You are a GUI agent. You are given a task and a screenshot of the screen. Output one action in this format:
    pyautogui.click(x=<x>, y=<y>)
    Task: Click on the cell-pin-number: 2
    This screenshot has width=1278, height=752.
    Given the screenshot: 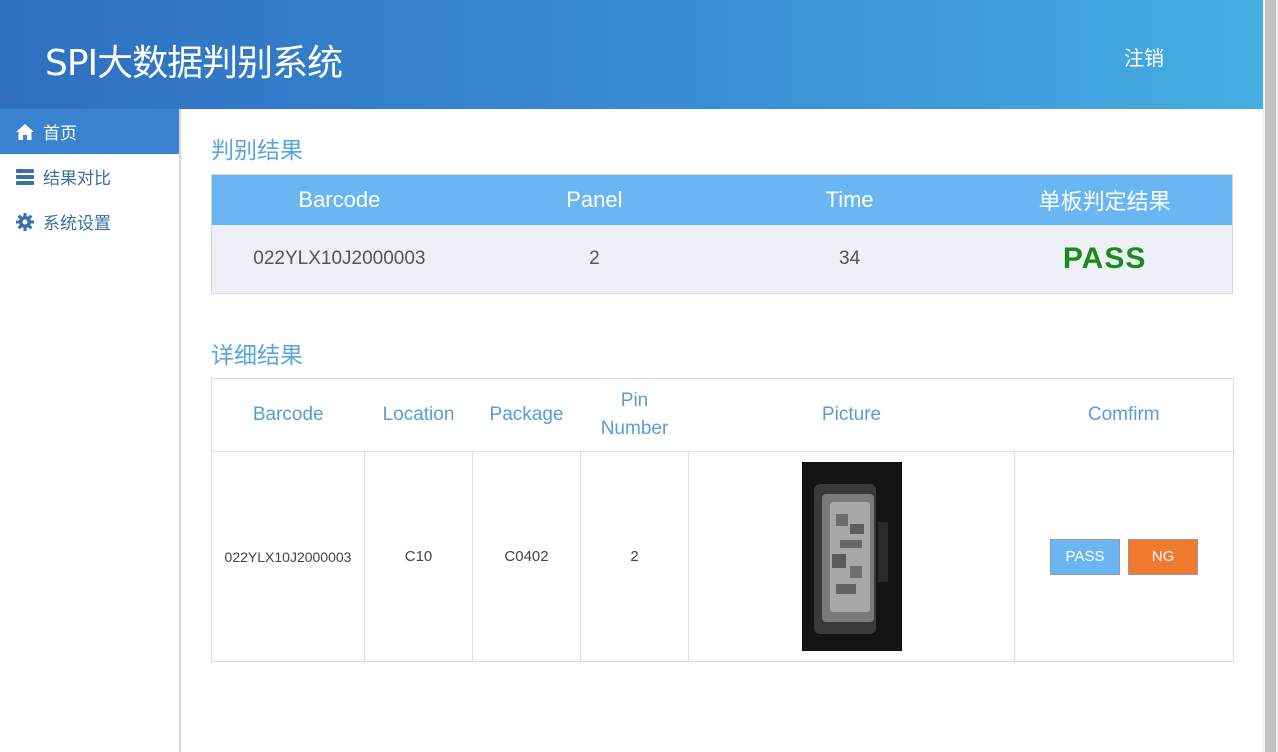 What is the action you would take?
    pyautogui.click(x=634, y=556)
    